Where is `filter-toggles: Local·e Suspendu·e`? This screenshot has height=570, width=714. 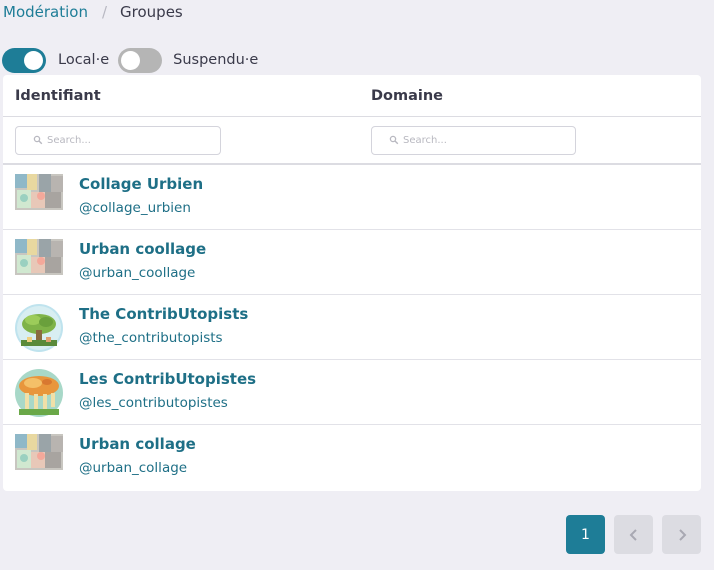
filter-toggles: Local·e Suspendu·e is located at coordinates (130, 60).